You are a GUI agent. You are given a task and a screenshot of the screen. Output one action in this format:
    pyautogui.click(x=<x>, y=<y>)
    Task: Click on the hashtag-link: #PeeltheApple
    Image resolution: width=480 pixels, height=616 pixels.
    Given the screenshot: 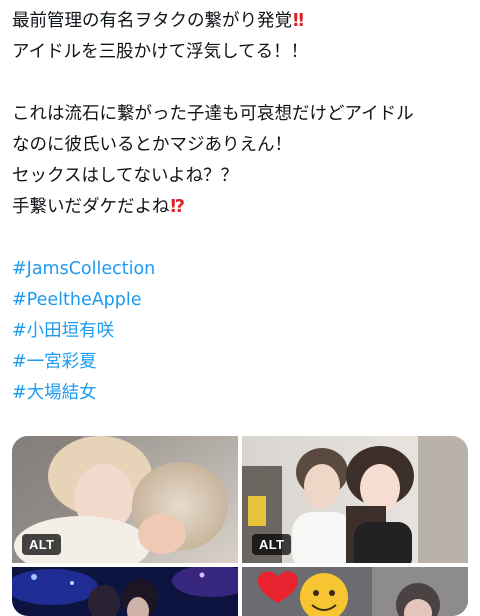 What is the action you would take?
    pyautogui.click(x=242, y=300)
    